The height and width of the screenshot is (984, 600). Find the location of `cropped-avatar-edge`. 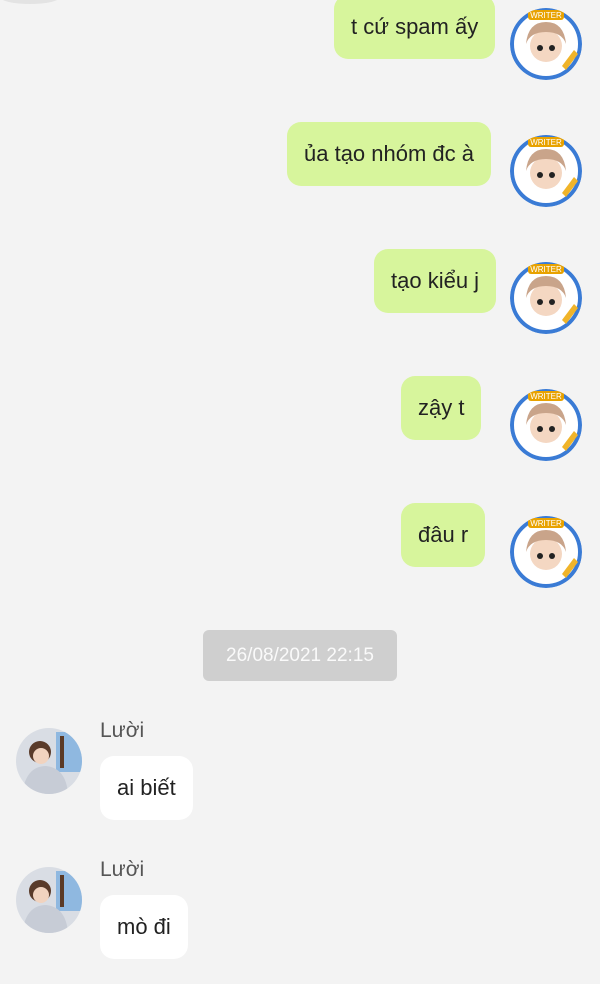

cropped-avatar-edge is located at coordinates (30, 2).